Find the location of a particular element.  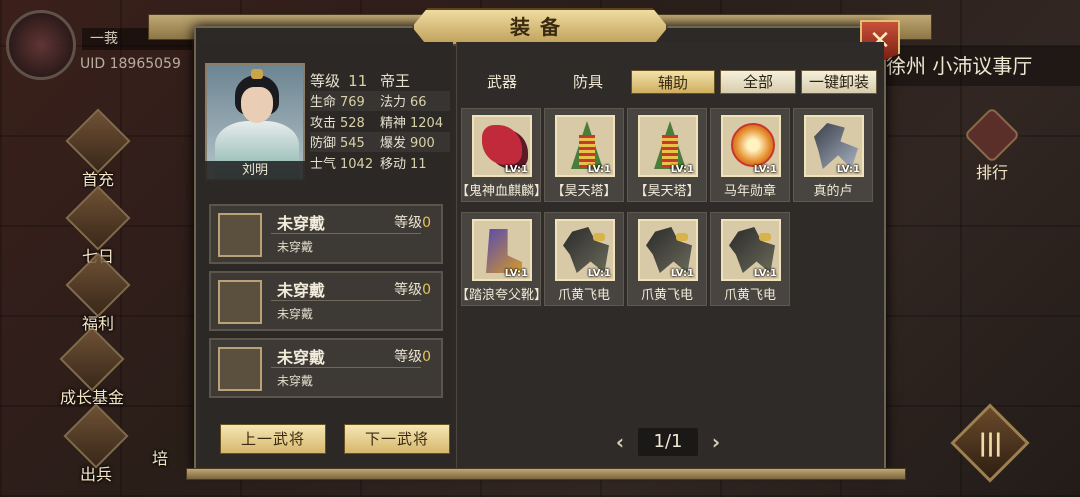

item-name: 【鬼神血麒麟】 is located at coordinates (502, 191).